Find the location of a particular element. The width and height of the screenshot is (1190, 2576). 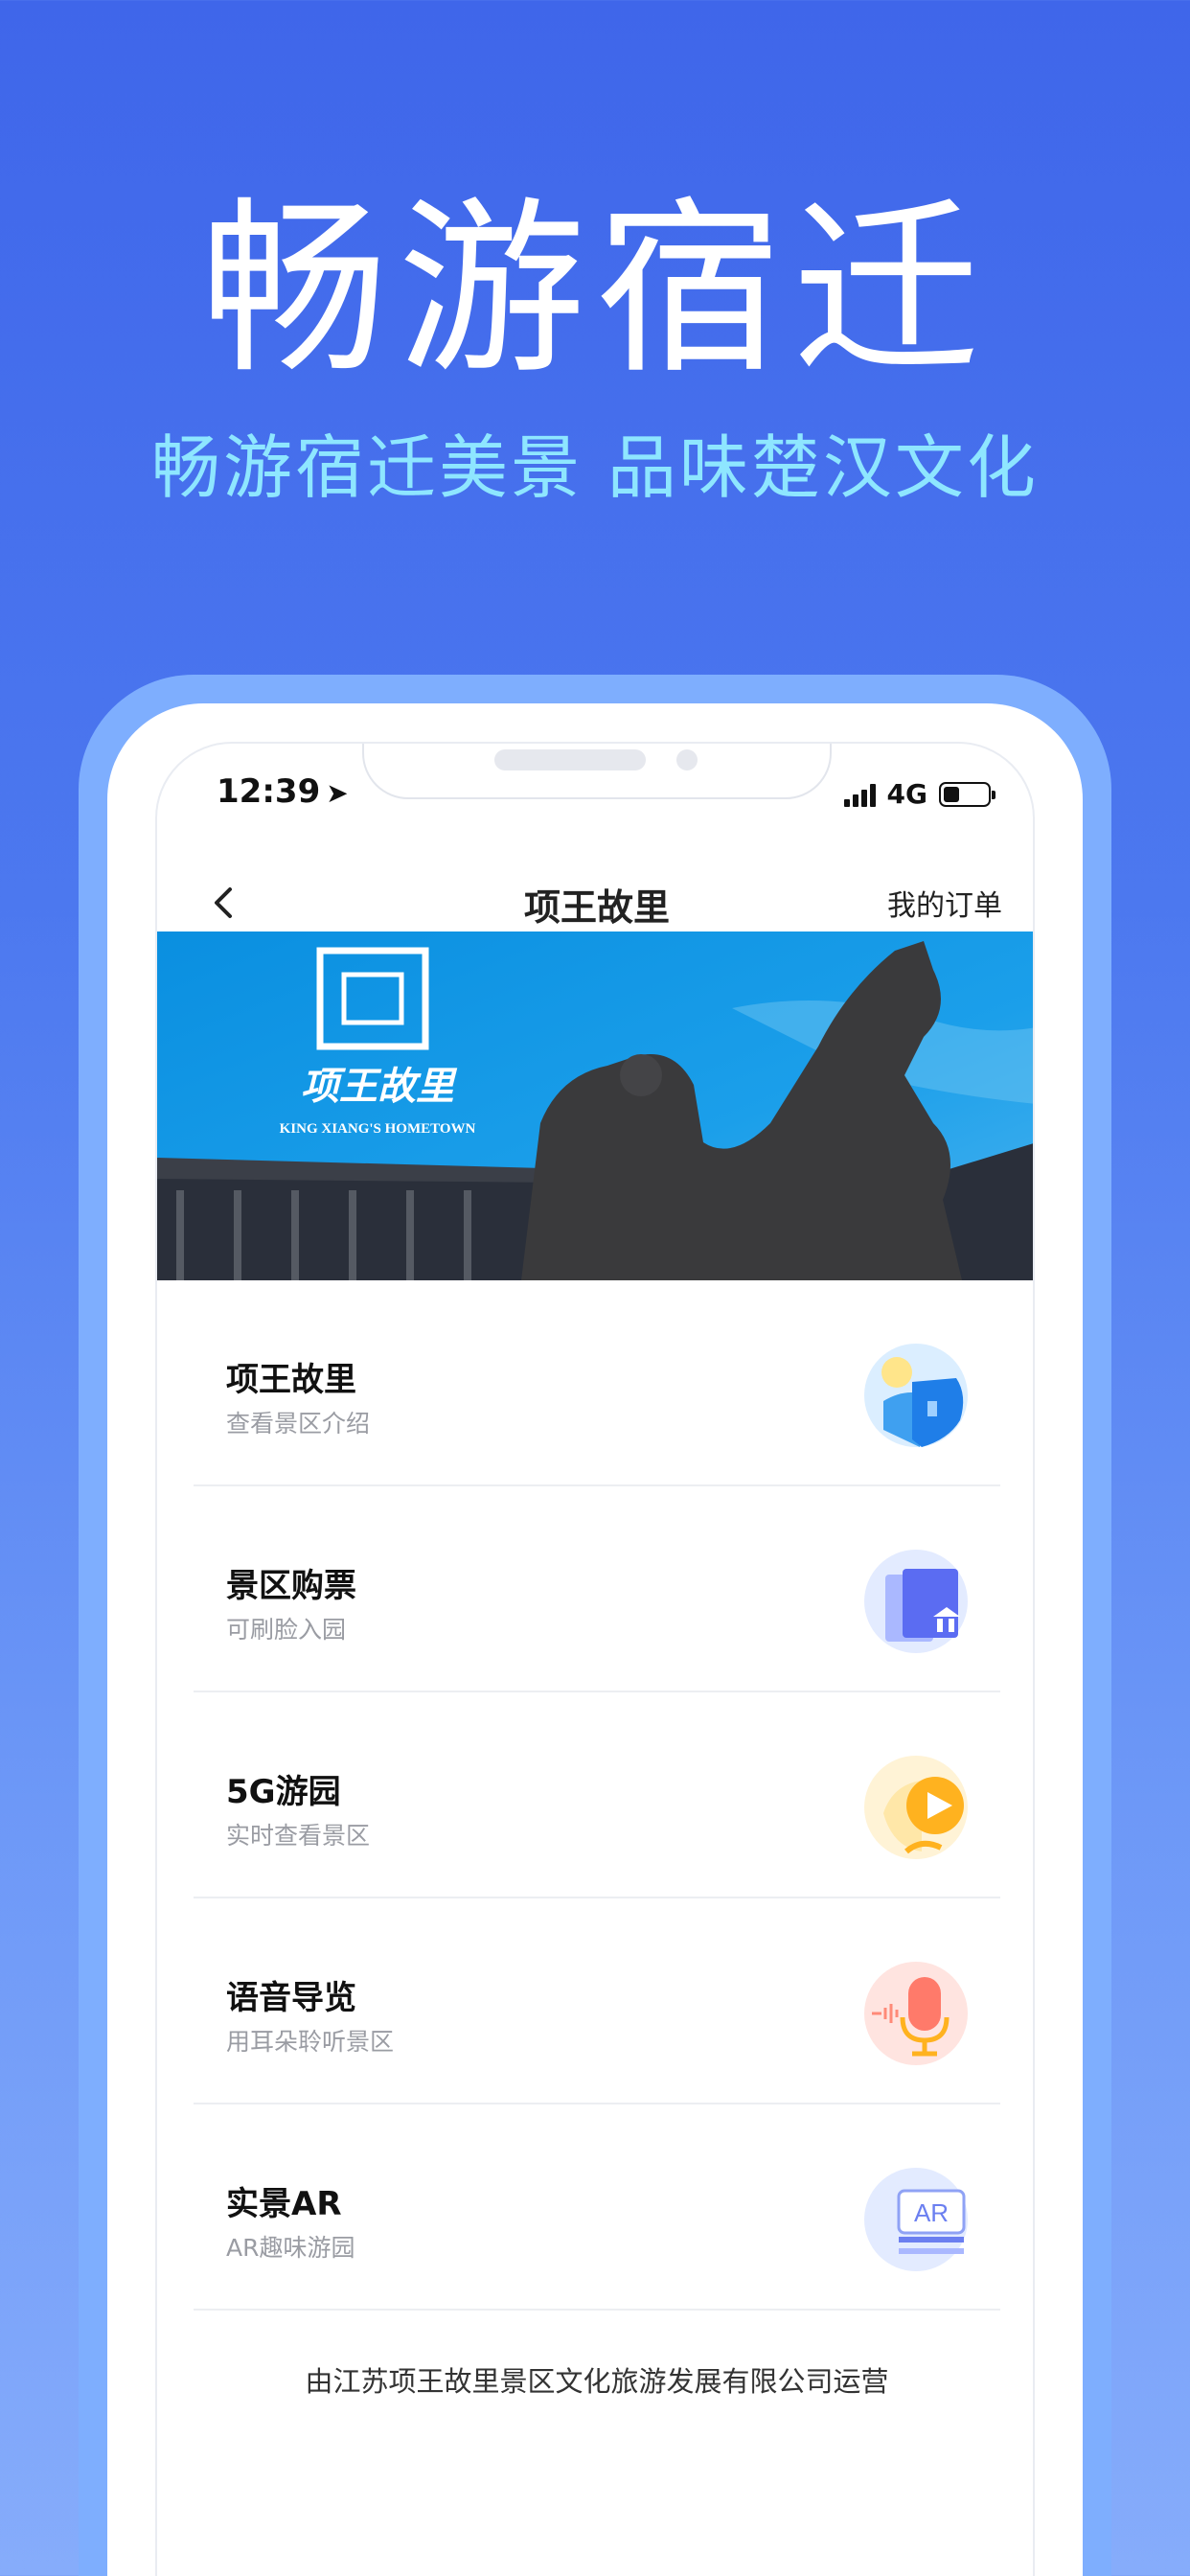

menu-item-subtitle: 实时查看景区 is located at coordinates (298, 1836).